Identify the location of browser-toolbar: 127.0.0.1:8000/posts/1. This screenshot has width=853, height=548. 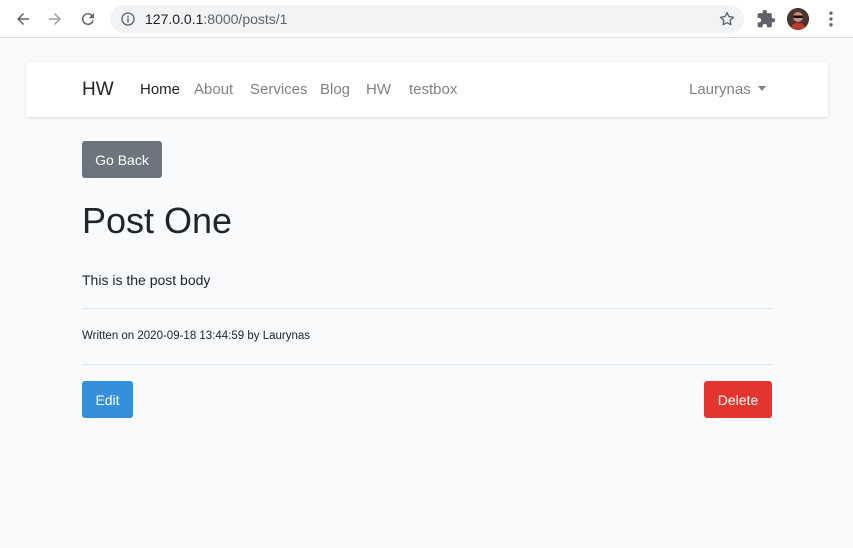
(426, 19).